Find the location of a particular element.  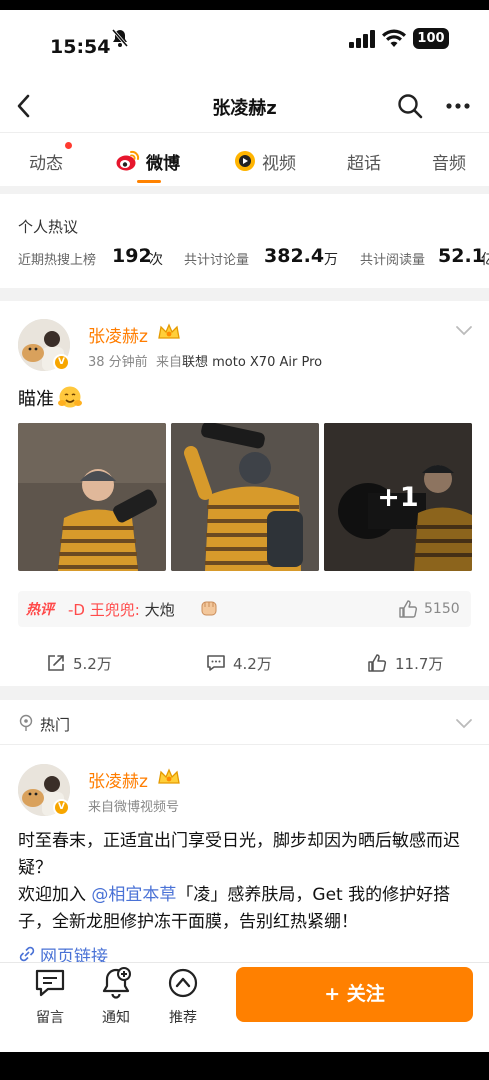

stat-unit: 亿 is located at coordinates (485, 260).